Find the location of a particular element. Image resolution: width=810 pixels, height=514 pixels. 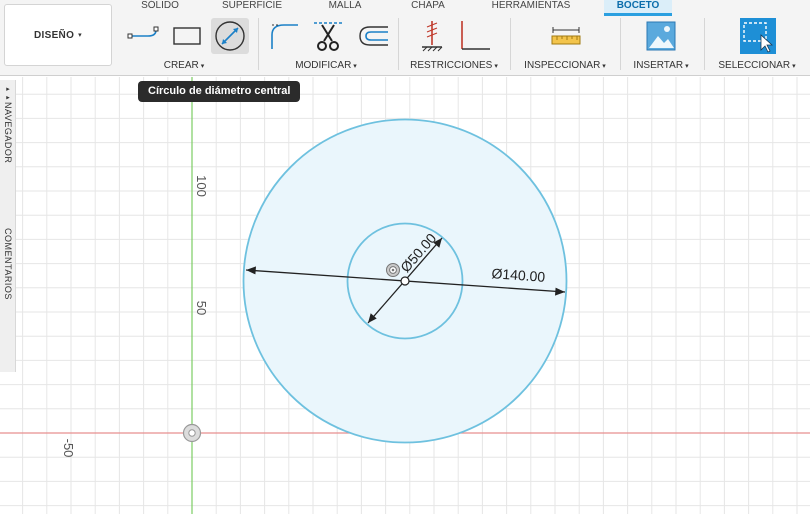

axis-label-neg50: -50 is located at coordinates (68, 448).